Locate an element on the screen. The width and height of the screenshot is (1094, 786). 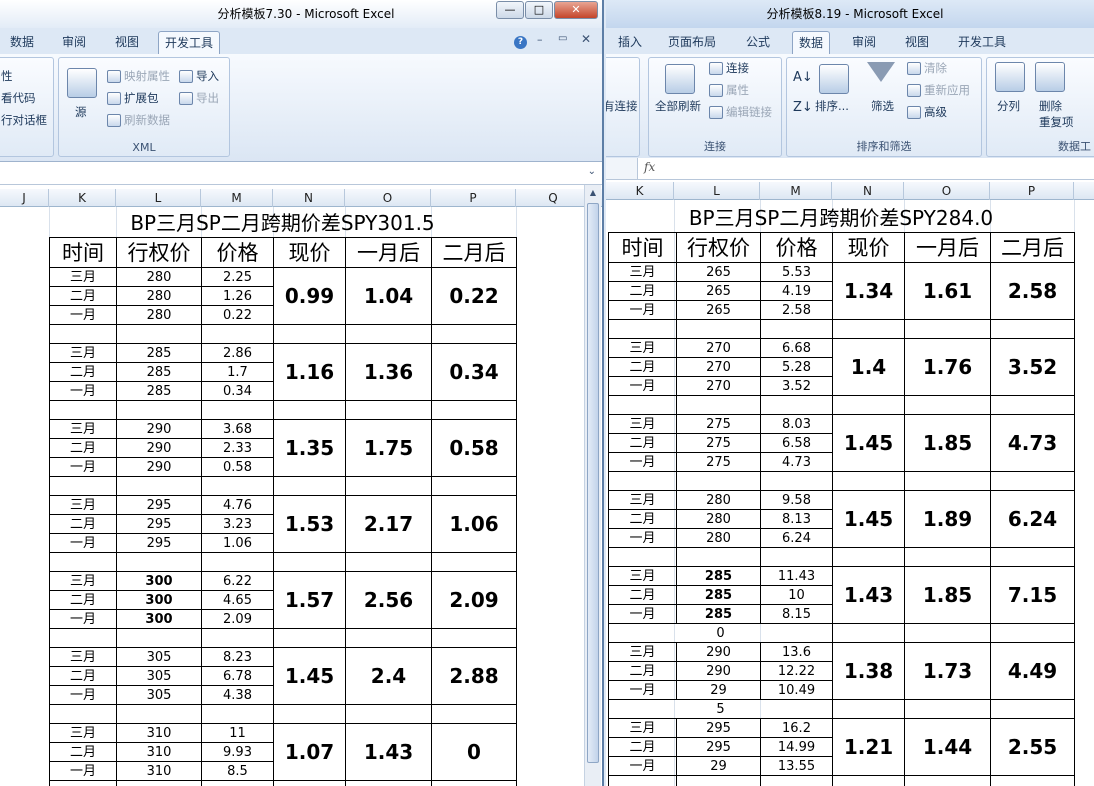
text-to-columns-button: 分列 is located at coordinates (1008, 106).